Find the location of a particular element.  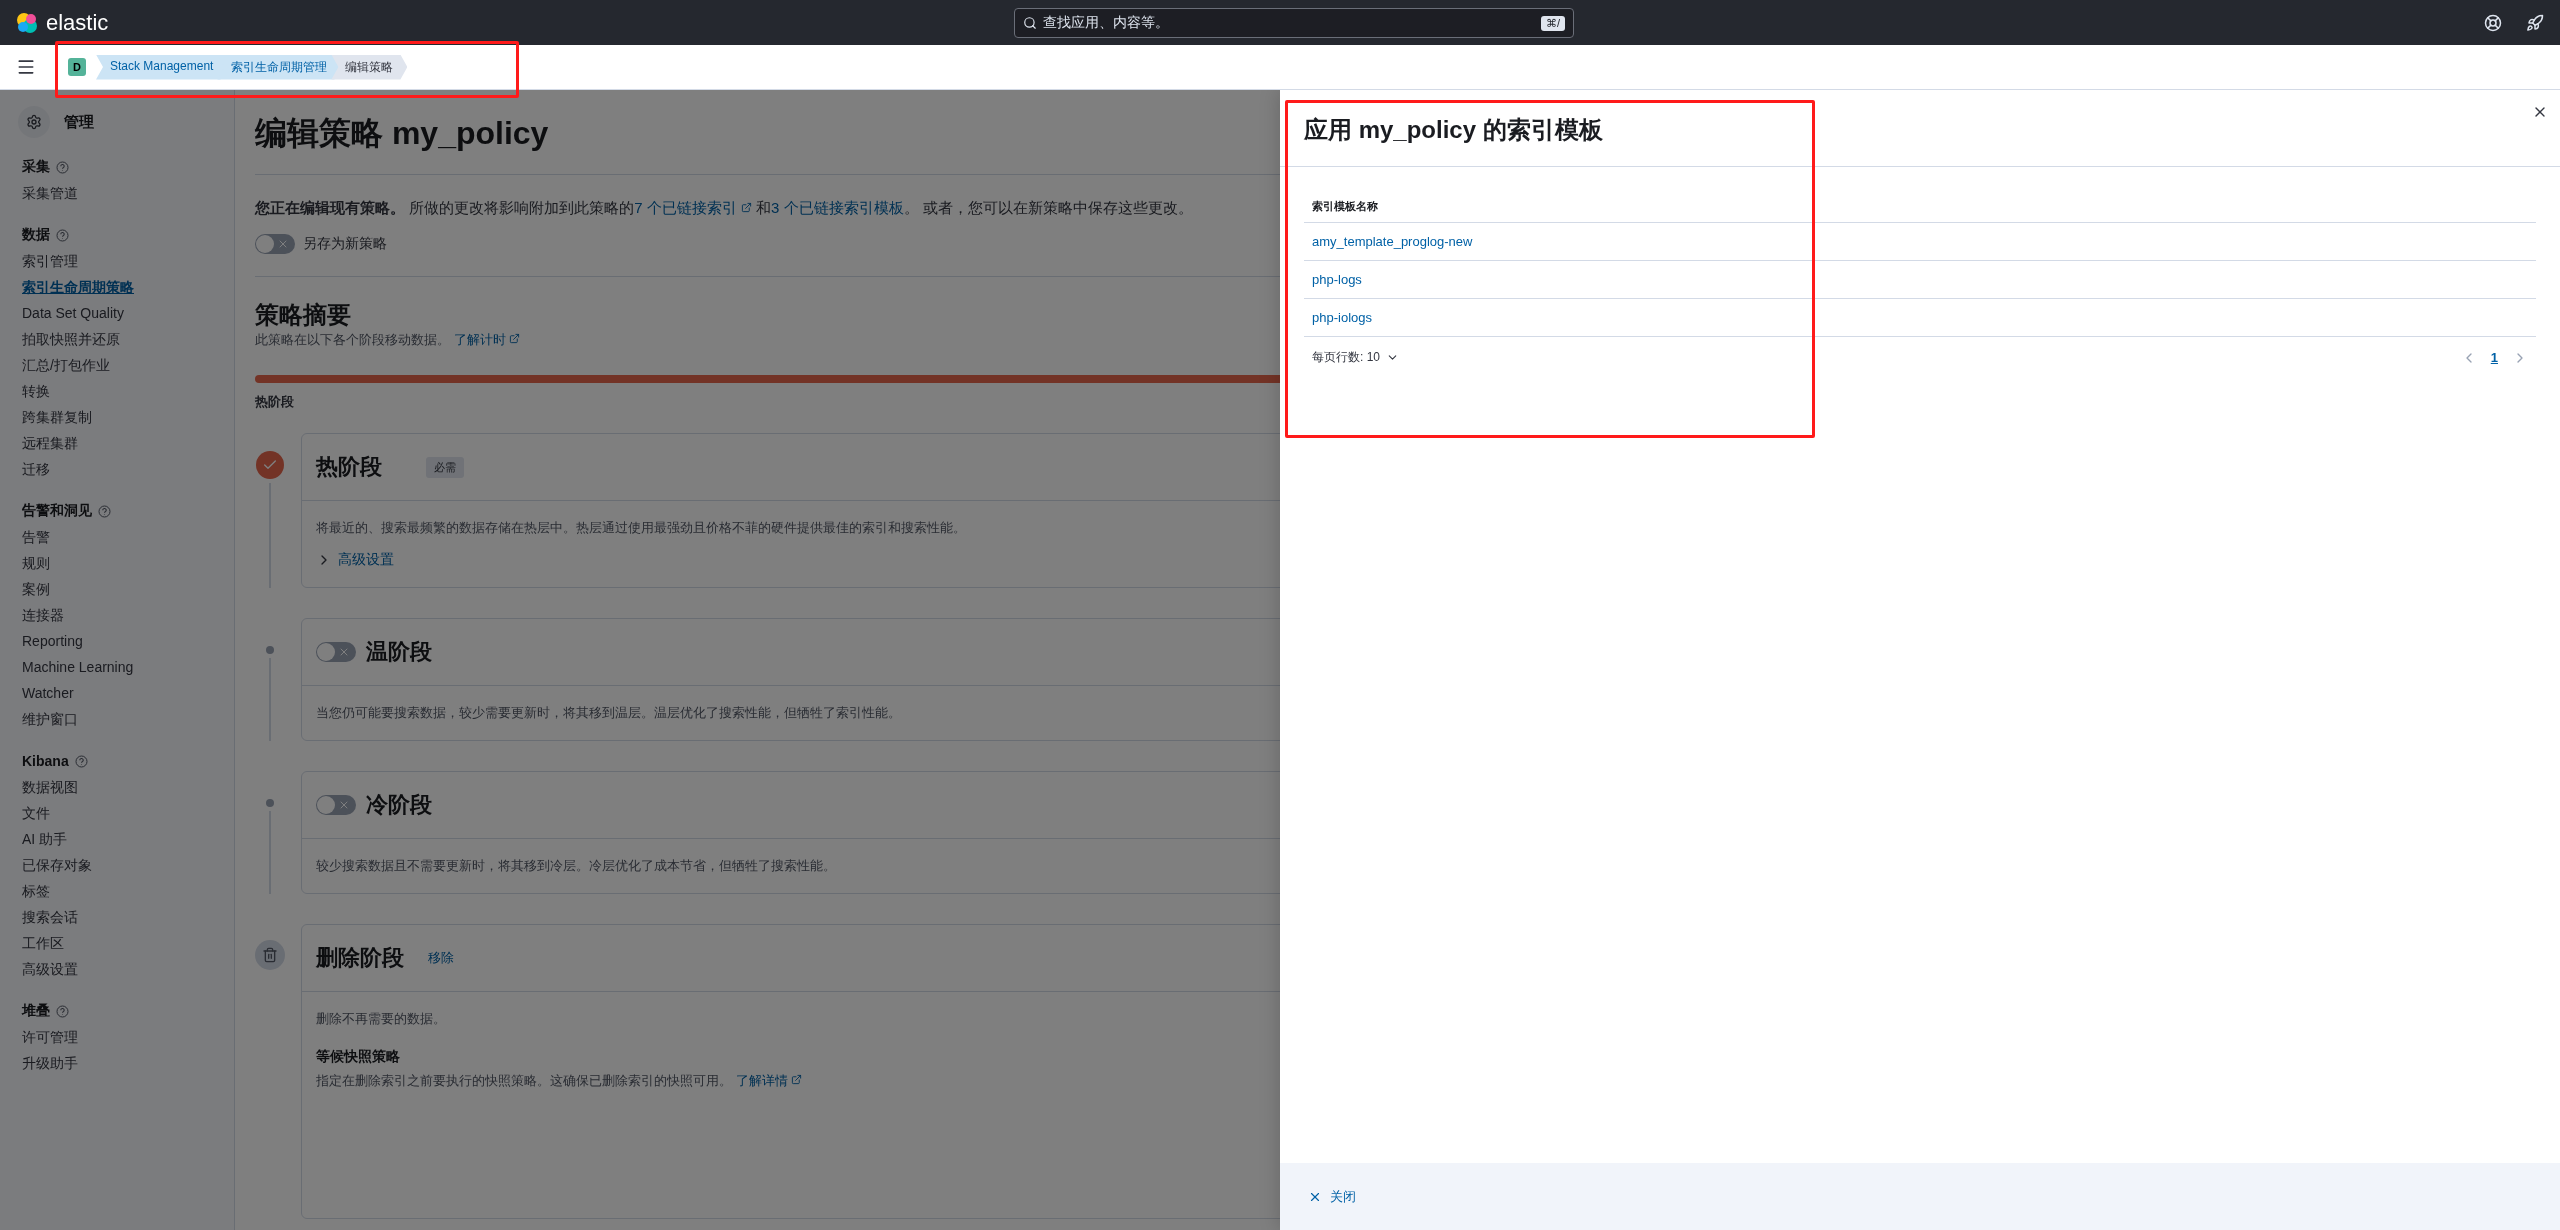

check-icon is located at coordinates (270, 465).